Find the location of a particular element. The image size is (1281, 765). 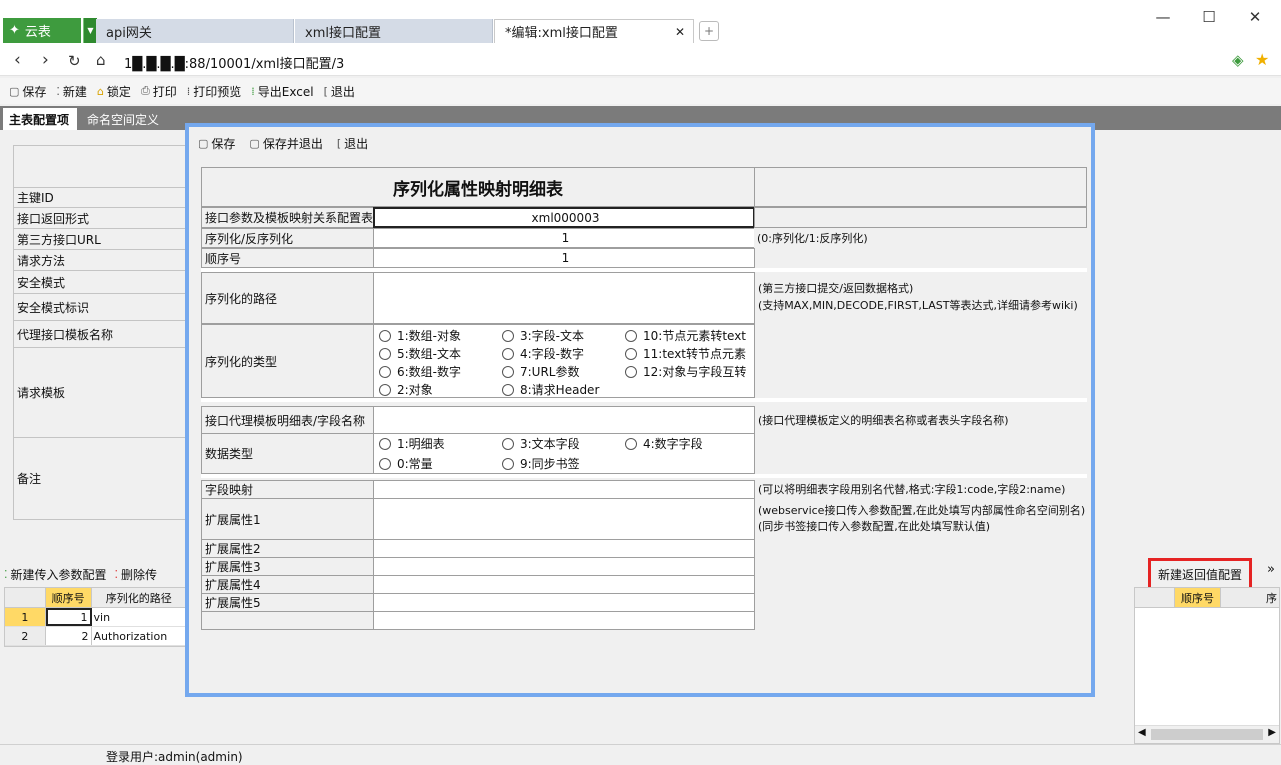

column-header: 序列化的路径 is located at coordinates (139, 597).